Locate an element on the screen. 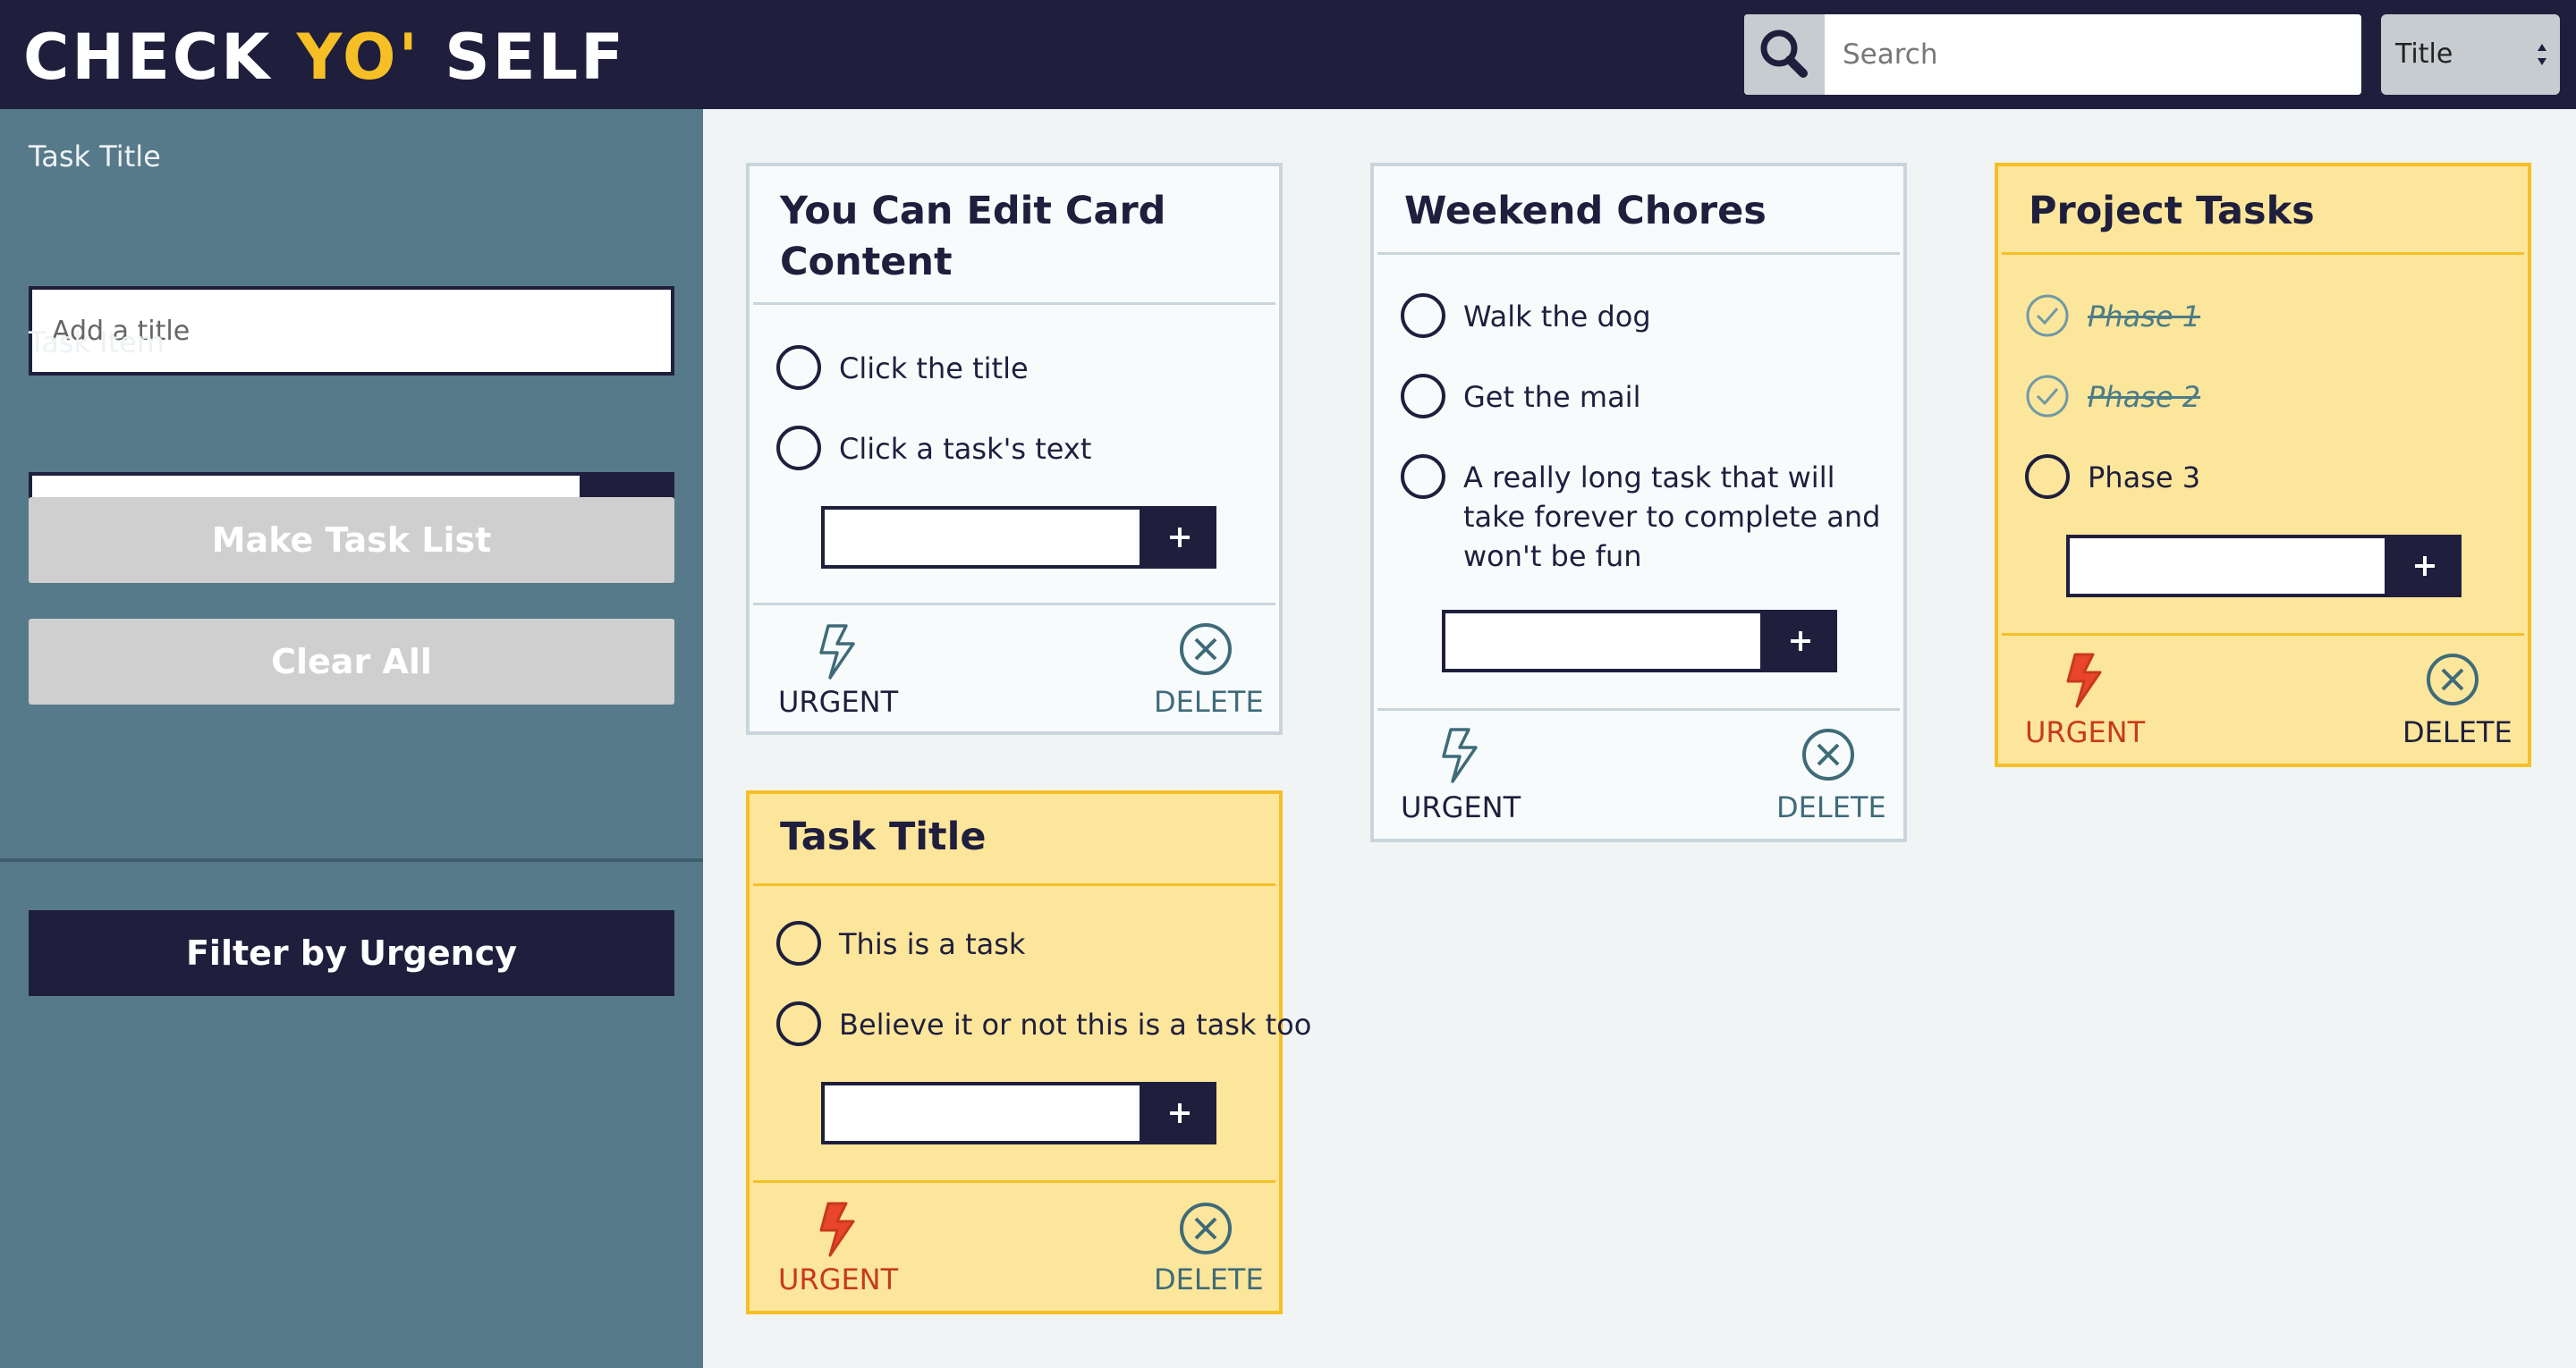 This screenshot has height=1368, width=2576. logo-text-yo: YO' is located at coordinates (358, 58).